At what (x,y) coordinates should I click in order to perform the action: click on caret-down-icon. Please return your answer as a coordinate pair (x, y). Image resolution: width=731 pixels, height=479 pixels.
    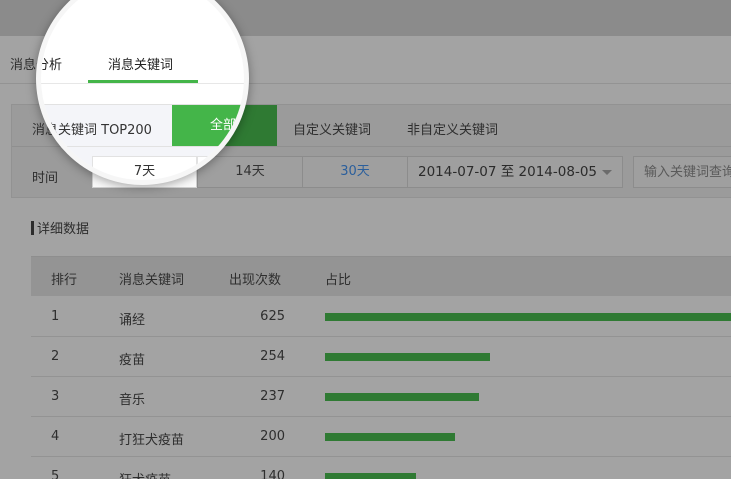
    Looking at the image, I should click on (607, 172).